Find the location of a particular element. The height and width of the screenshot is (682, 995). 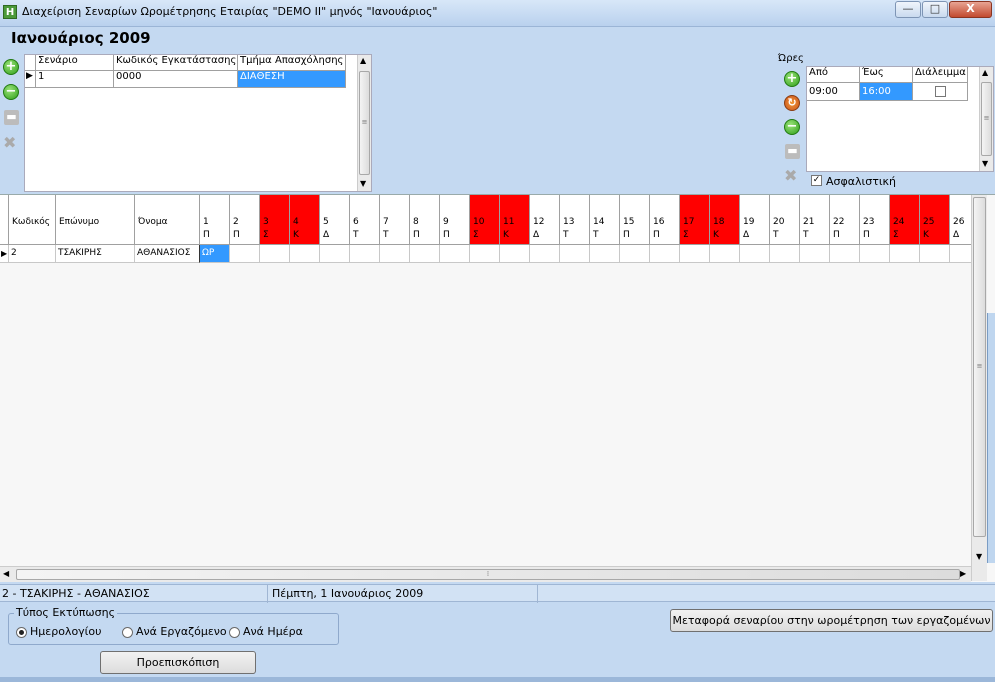

day-header-17: 17 Σ is located at coordinates (695, 220).